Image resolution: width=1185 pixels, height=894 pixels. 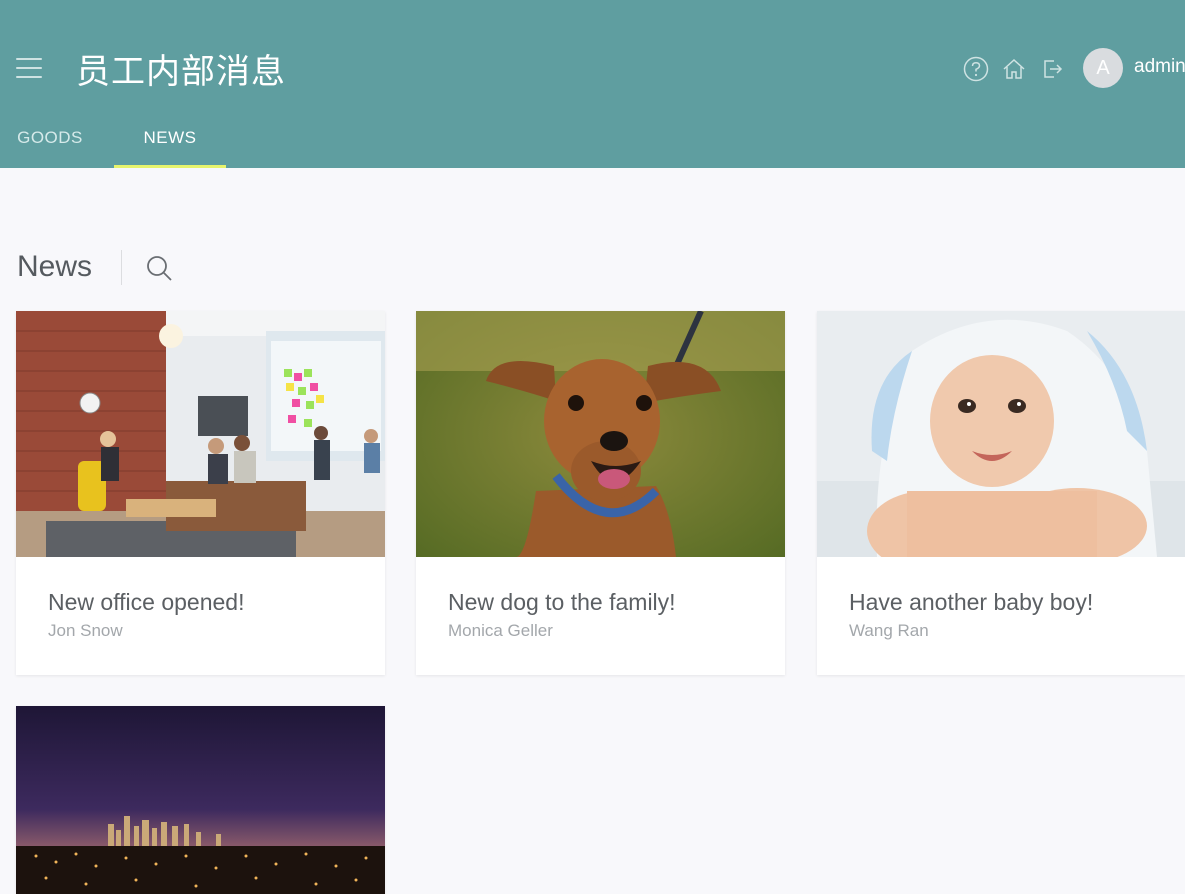 I want to click on tab-bar: GOODS NEWS, so click(x=300, y=143).